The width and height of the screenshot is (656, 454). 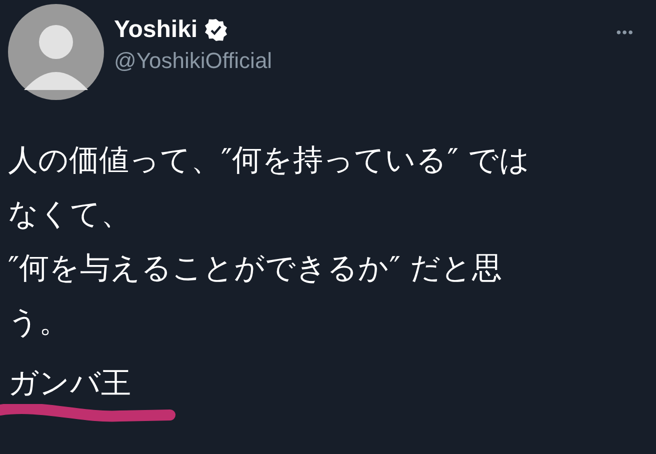 I want to click on tweet-text-line: 人の価値って、″何を持っている″ では, so click(x=269, y=161).